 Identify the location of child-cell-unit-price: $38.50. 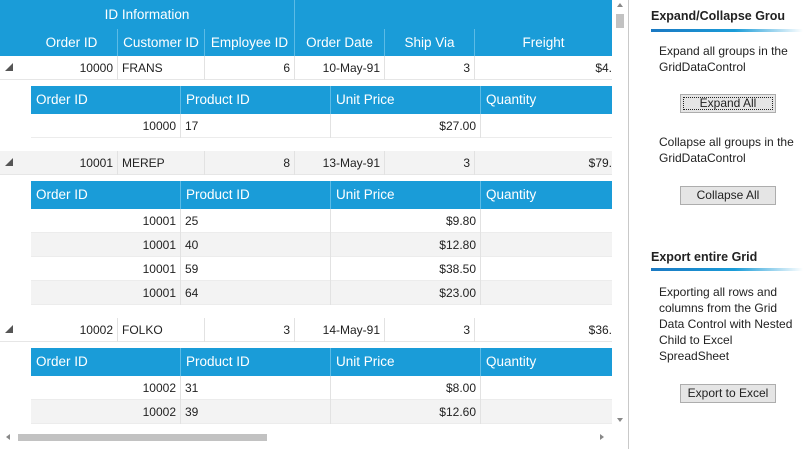
(406, 269).